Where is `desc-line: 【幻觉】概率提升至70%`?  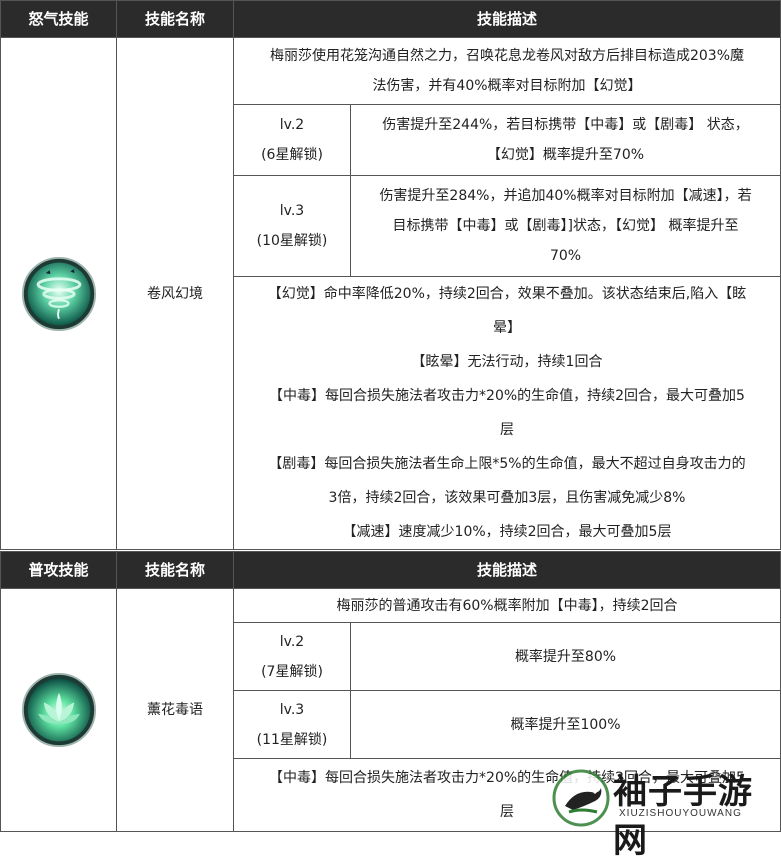 desc-line: 【幻觉】概率提升至70% is located at coordinates (565, 155).